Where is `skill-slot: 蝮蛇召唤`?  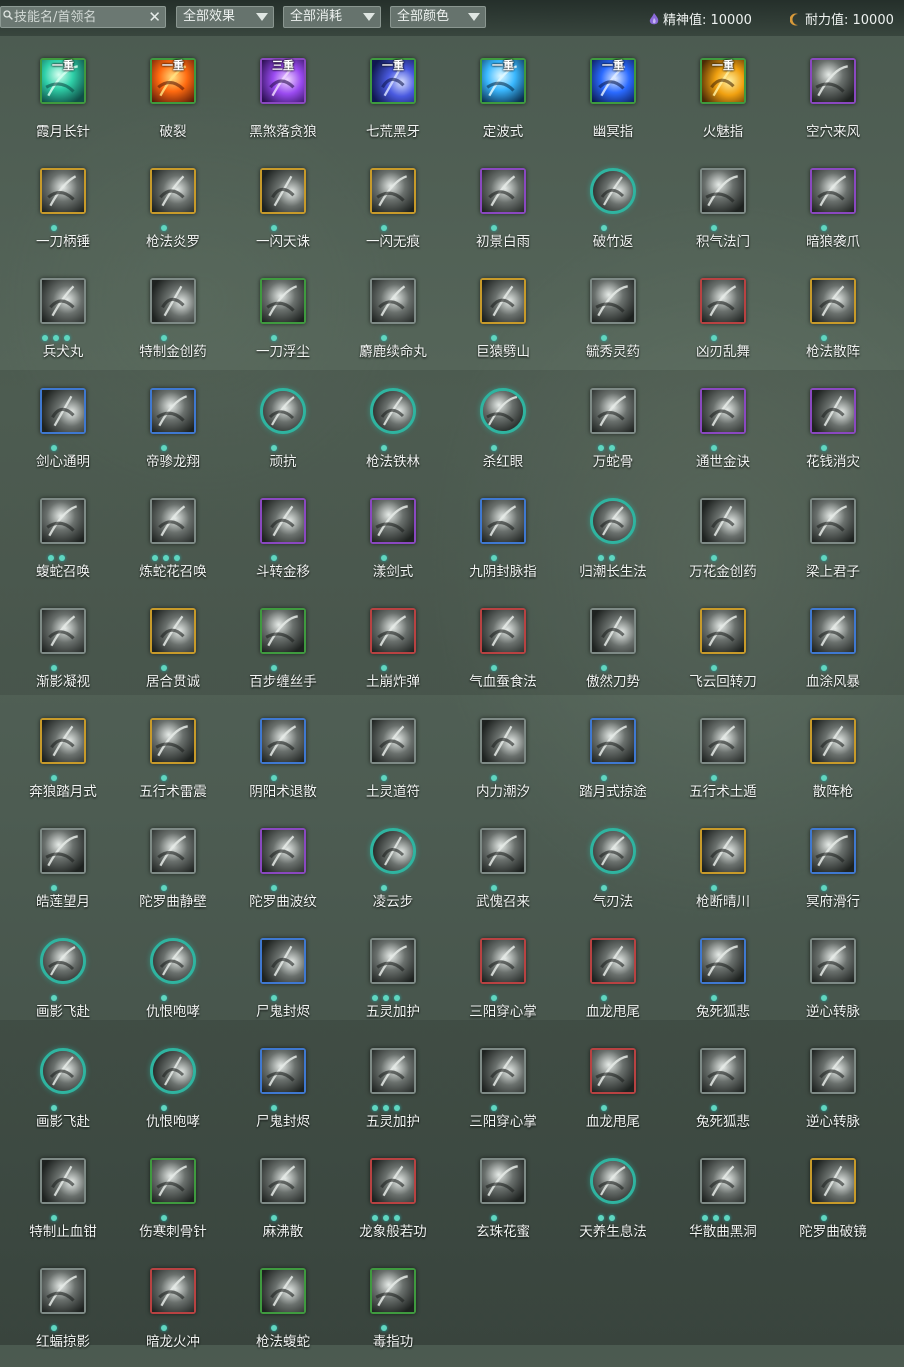 skill-slot: 蝮蛇召唤 is located at coordinates (63, 547).